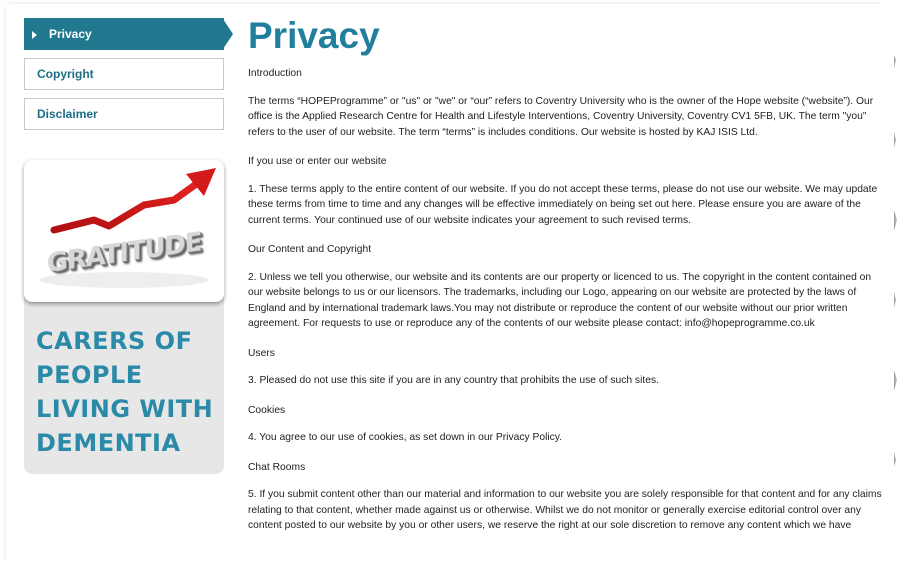  I want to click on sidebar-item-copyright: Copyright, so click(124, 74).